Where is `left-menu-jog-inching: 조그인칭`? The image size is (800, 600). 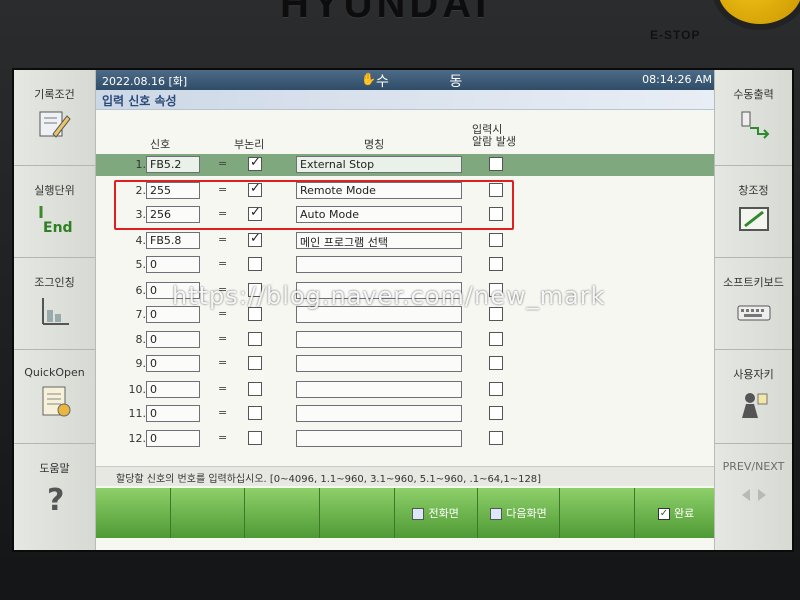 left-menu-jog-inching: 조그인칭 is located at coordinates (54, 304).